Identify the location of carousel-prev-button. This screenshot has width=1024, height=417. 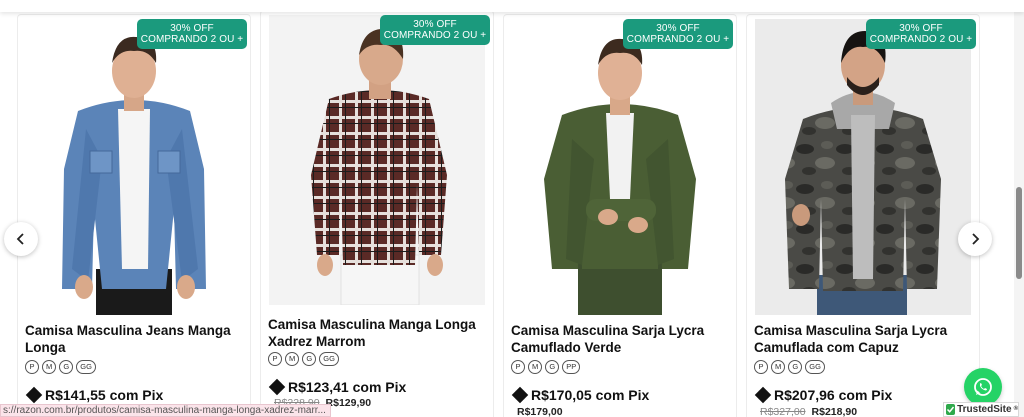
(21, 239).